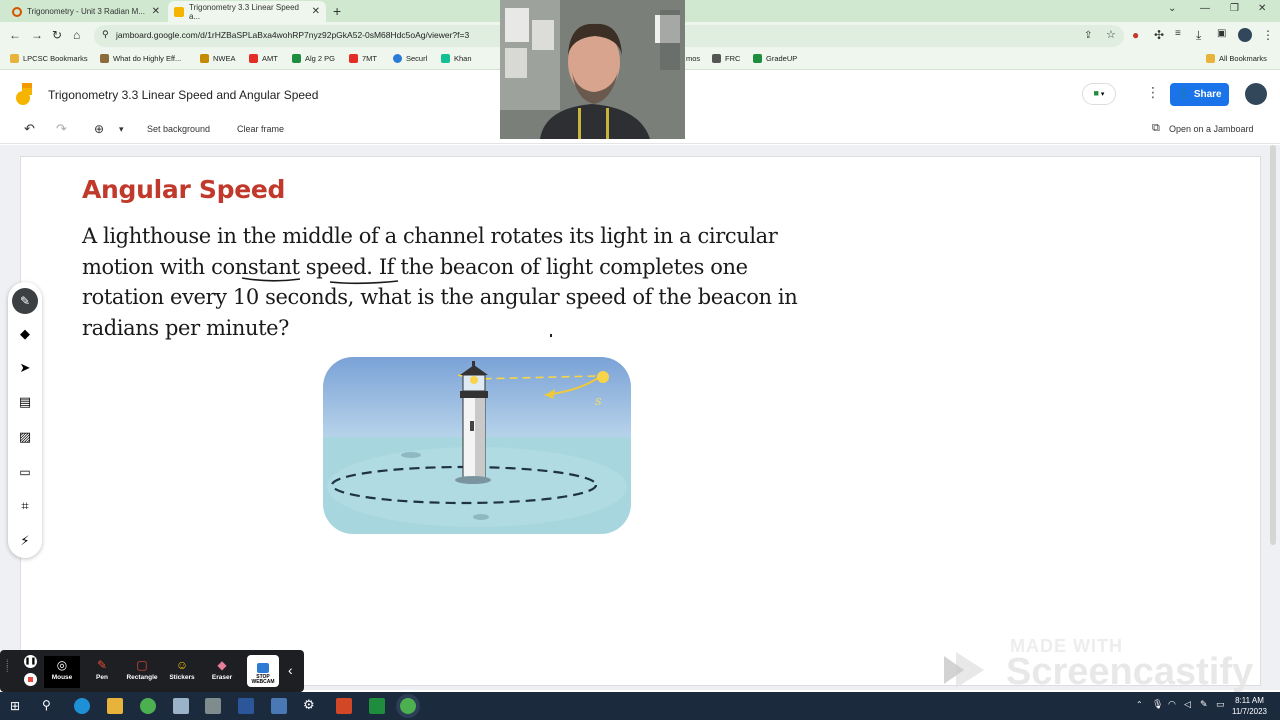 The height and width of the screenshot is (720, 1280). What do you see at coordinates (15, 706) in the screenshot?
I see `windows-start-icon: ⊞` at bounding box center [15, 706].